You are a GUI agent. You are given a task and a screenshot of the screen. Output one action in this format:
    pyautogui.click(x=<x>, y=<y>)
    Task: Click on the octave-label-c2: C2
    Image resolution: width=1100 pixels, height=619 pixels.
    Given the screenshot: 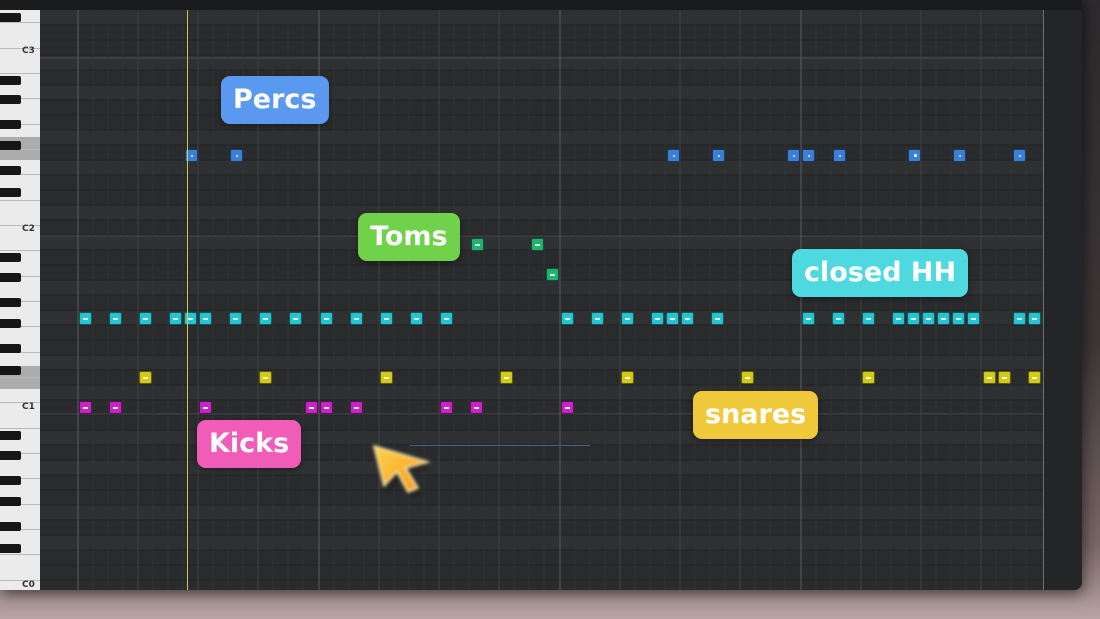 What is the action you would take?
    pyautogui.click(x=28, y=229)
    